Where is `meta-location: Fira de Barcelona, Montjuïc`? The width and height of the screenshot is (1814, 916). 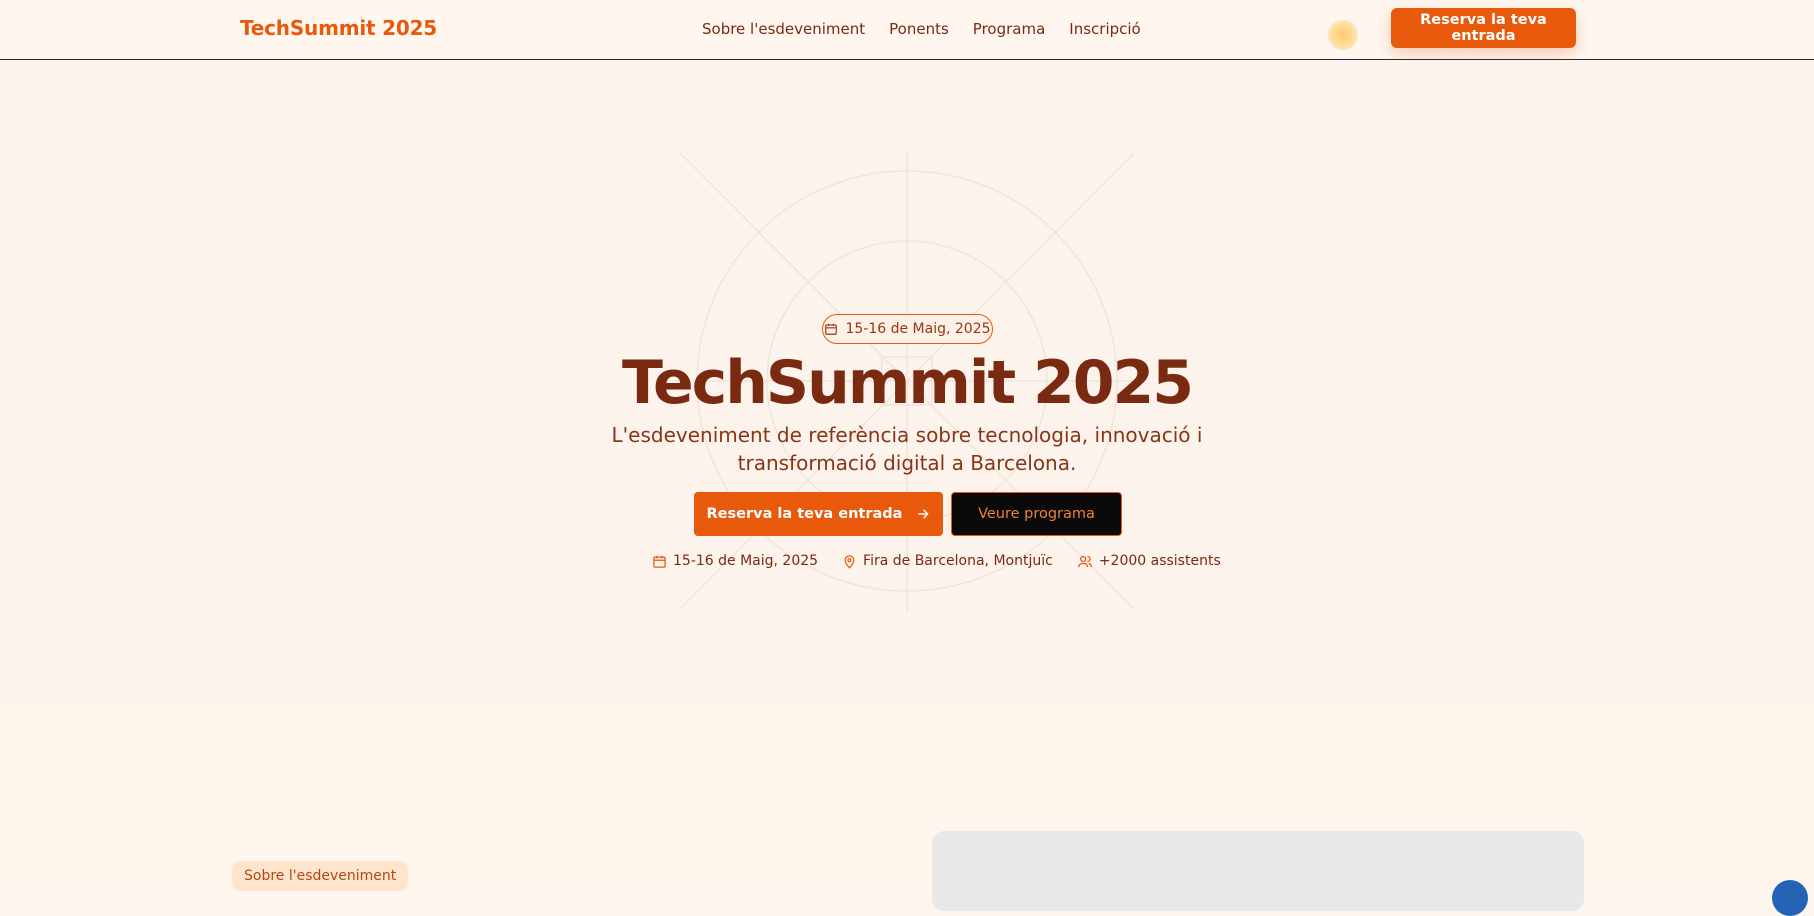 meta-location: Fira de Barcelona, Montjuïc is located at coordinates (947, 561).